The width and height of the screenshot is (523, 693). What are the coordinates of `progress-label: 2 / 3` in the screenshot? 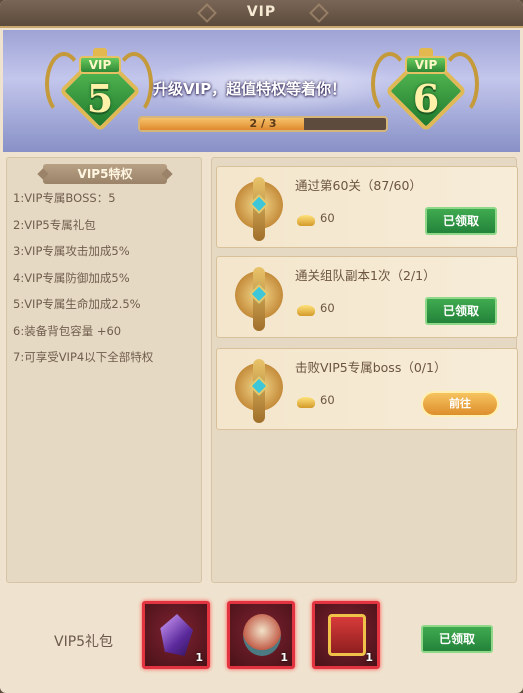 It's located at (263, 123).